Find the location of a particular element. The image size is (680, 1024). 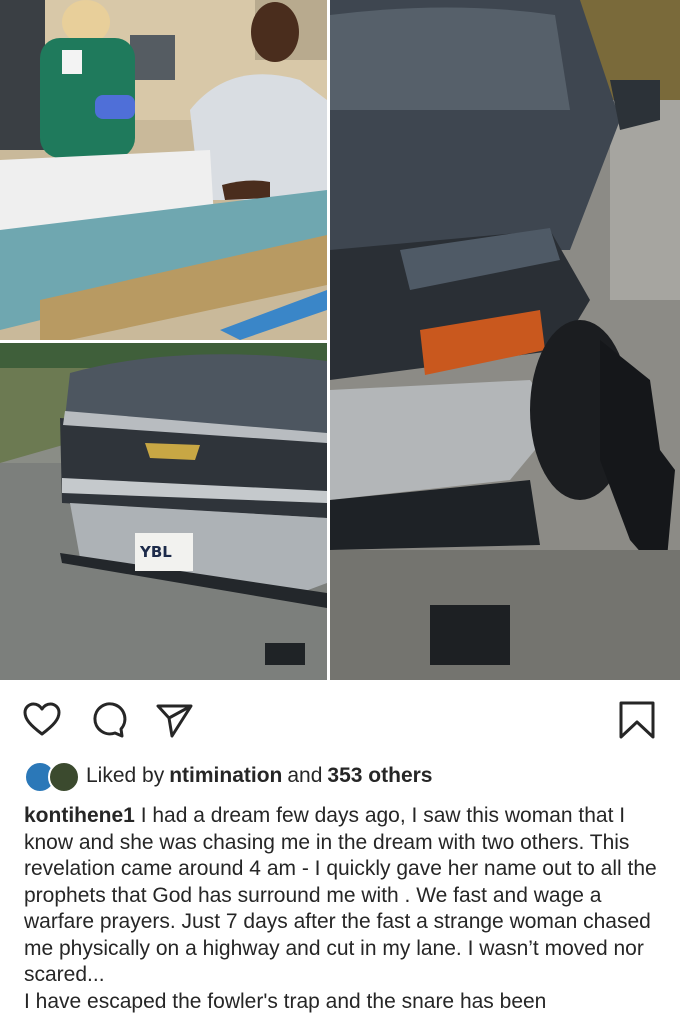

post-actions-bar is located at coordinates (340, 720).